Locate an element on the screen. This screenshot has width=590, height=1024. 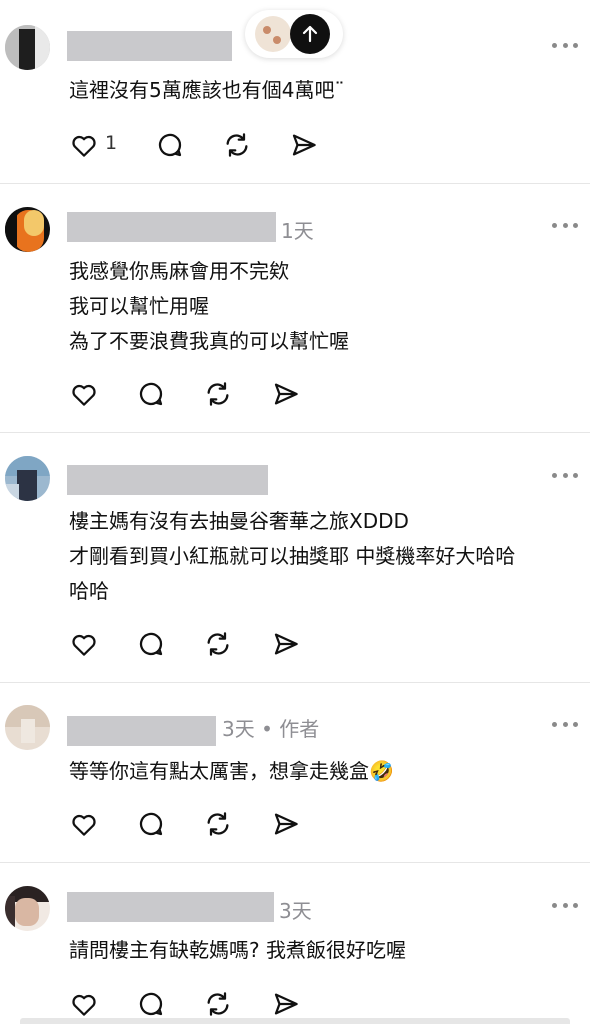
arrow-up-icon is located at coordinates (310, 34).